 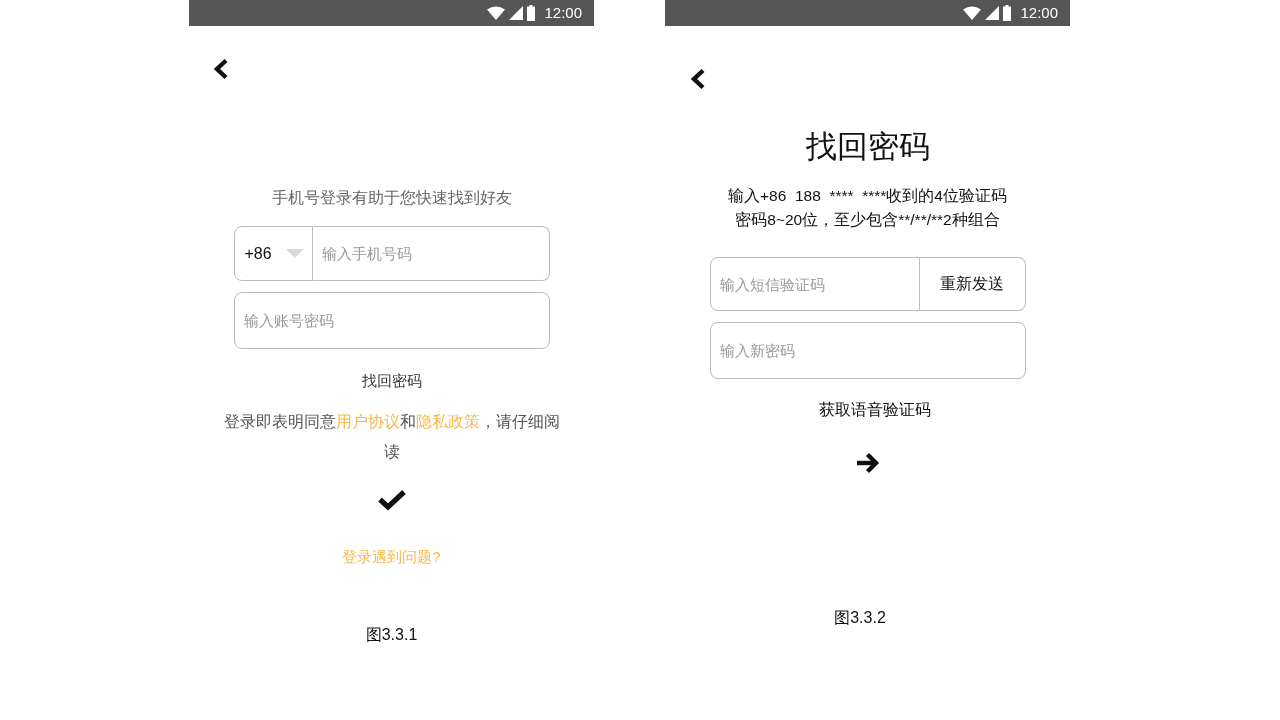 I want to click on resend-button: 重新发送, so click(x=972, y=284).